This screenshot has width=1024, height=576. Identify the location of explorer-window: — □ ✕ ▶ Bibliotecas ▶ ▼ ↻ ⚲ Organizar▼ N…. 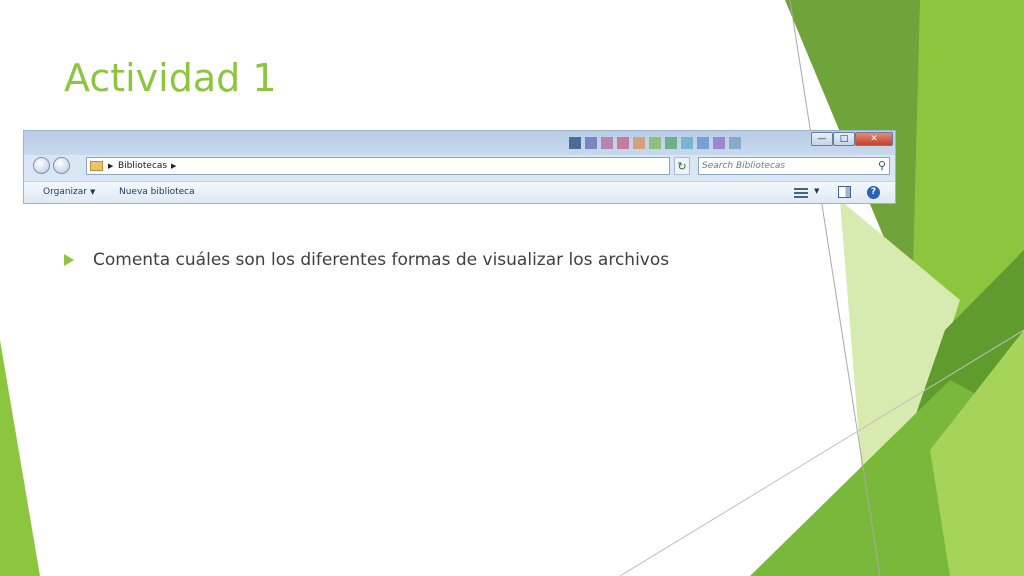
(459, 167).